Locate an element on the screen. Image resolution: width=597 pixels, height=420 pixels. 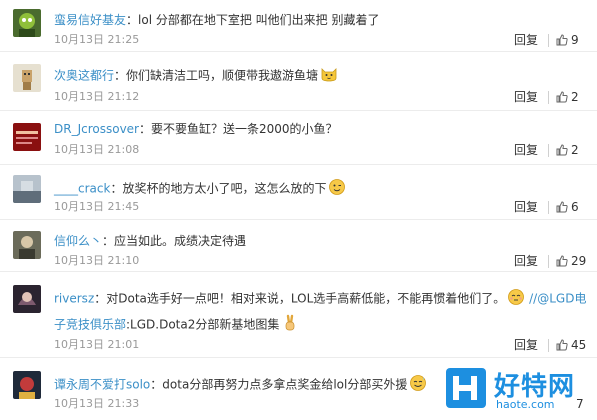
username-link: 次奥这都行 is located at coordinates (84, 76).